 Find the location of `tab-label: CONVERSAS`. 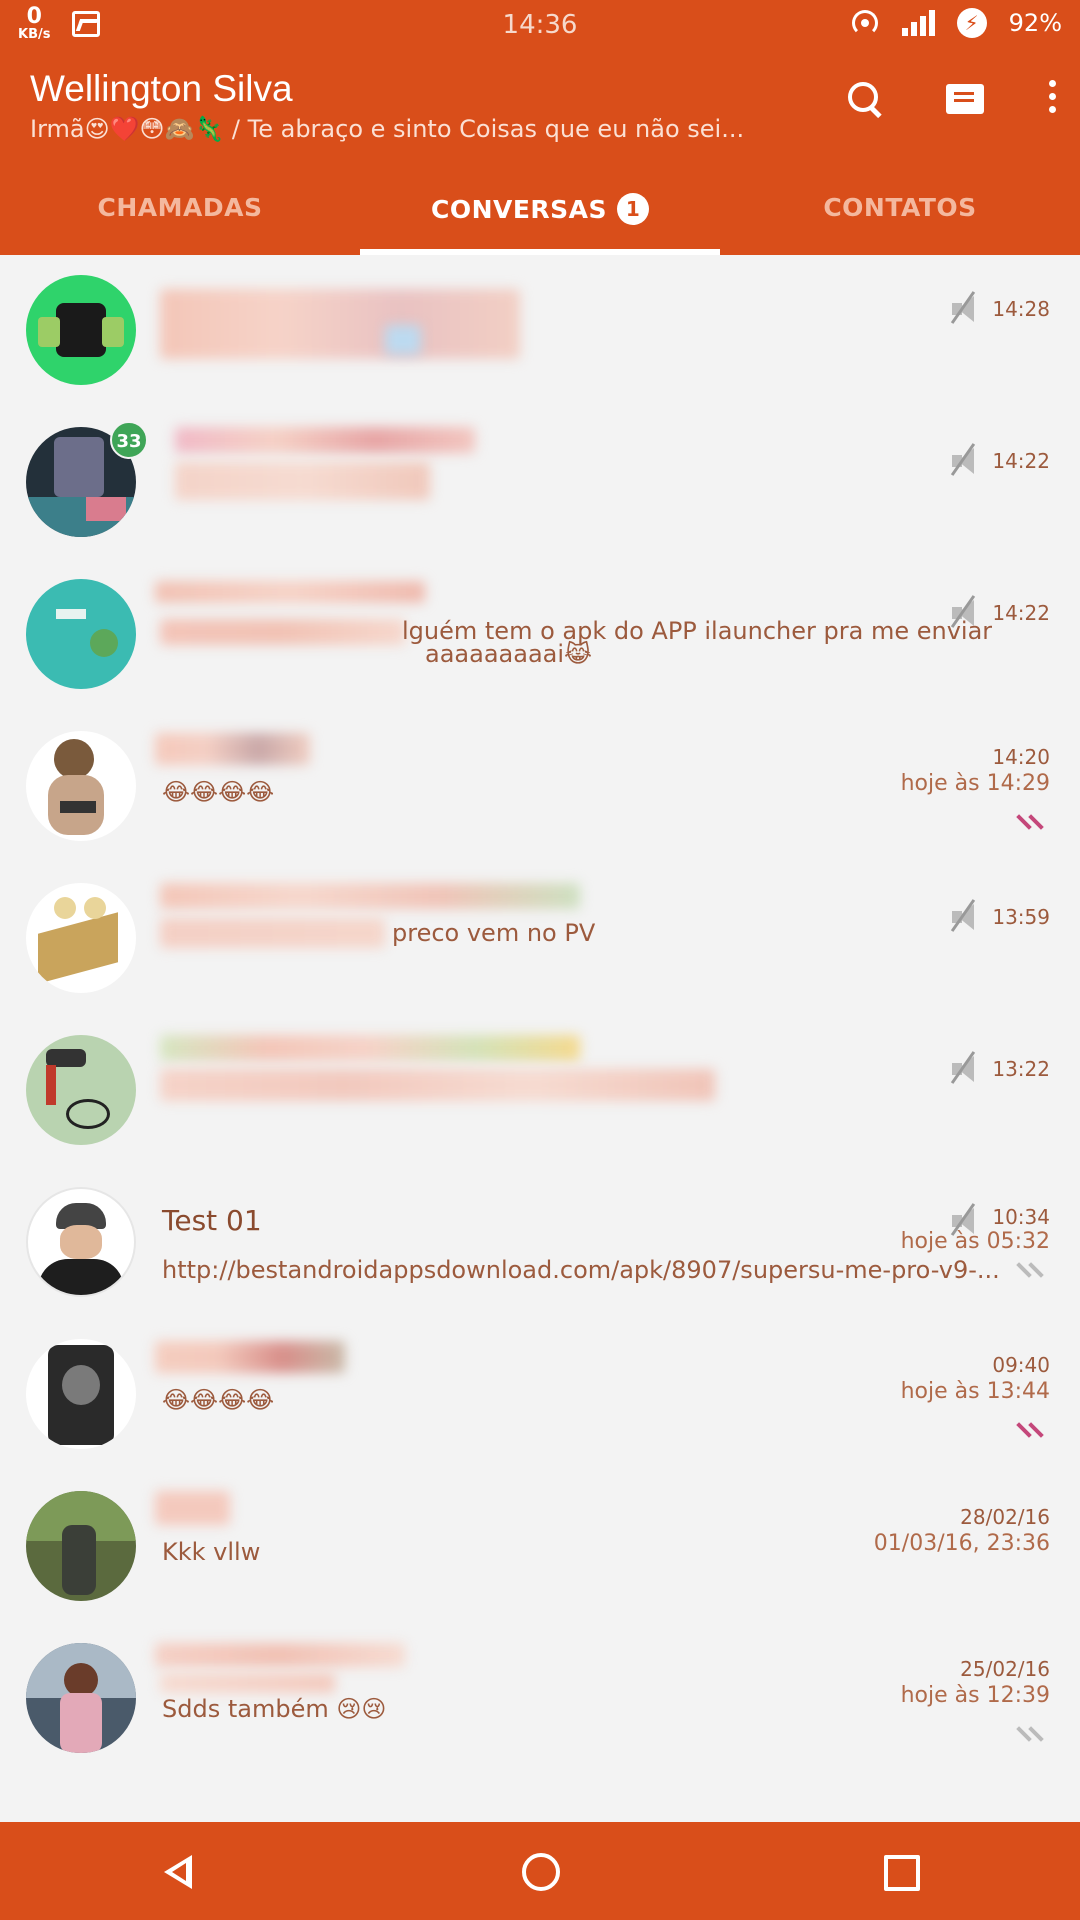

tab-label: CONVERSAS is located at coordinates (519, 209).